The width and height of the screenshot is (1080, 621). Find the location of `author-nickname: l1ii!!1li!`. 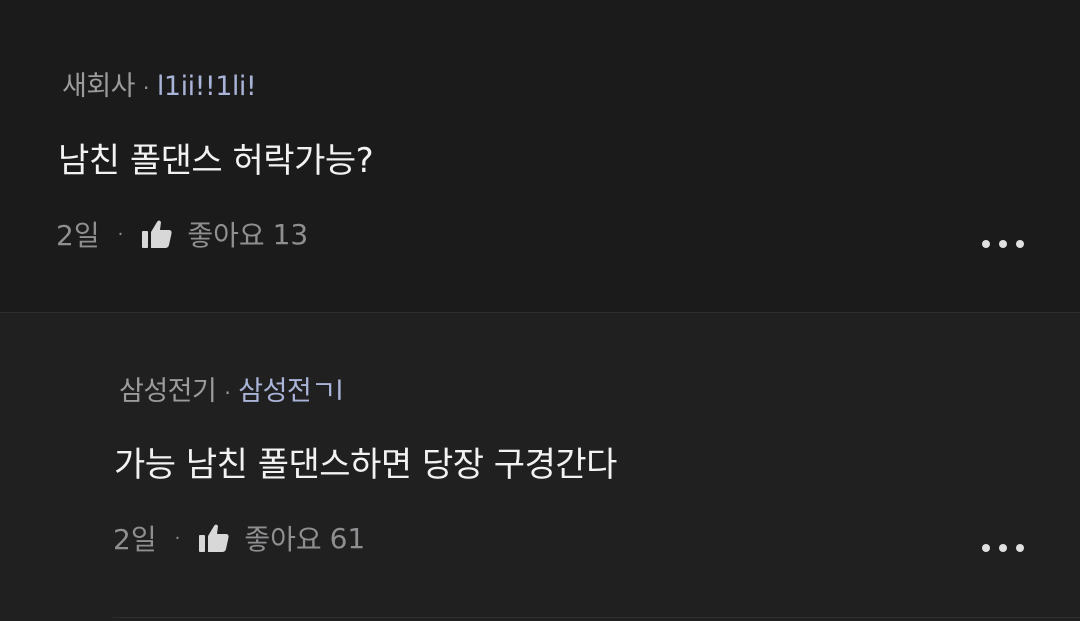

author-nickname: l1ii!!1li! is located at coordinates (207, 86).